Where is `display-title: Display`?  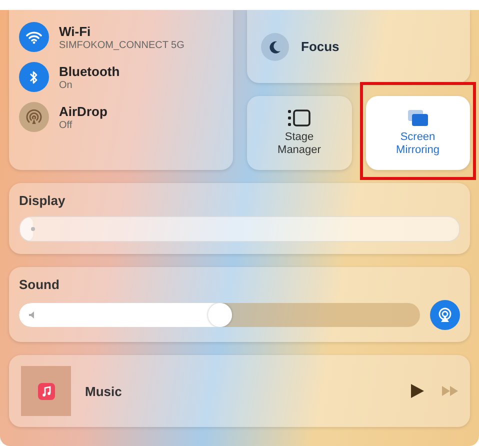 display-title: Display is located at coordinates (42, 200).